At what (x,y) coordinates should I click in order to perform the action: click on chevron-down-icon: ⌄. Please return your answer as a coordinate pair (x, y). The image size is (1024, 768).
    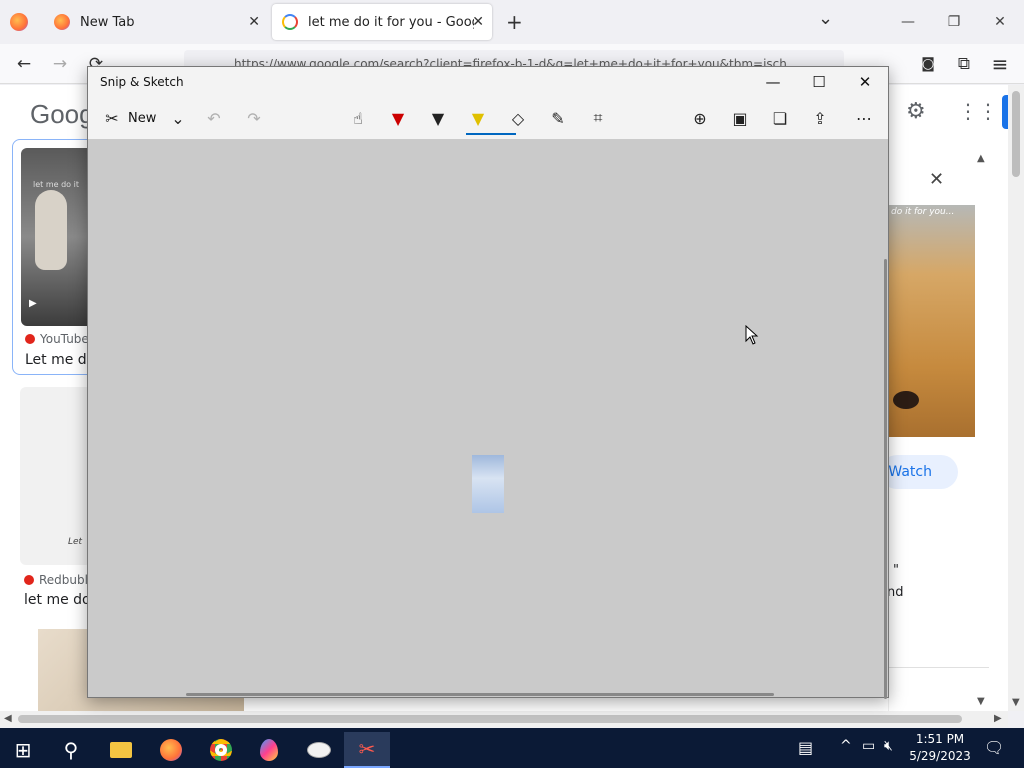
    Looking at the image, I should click on (178, 118).